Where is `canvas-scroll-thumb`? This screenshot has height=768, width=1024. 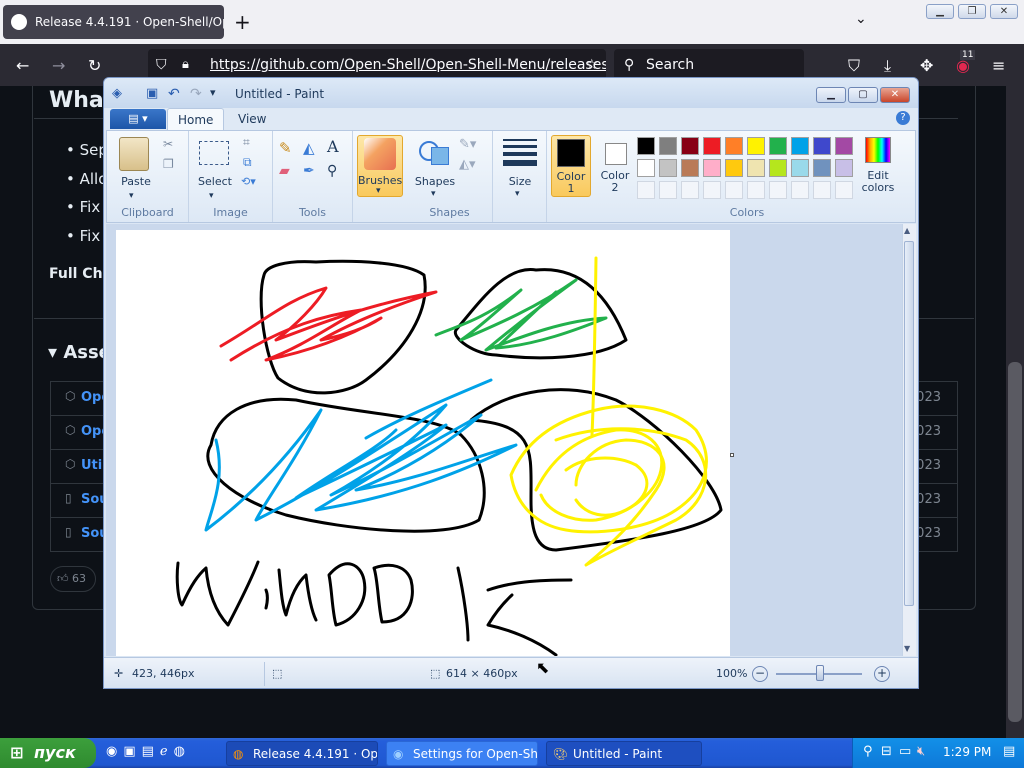
canvas-scroll-thumb is located at coordinates (909, 423).